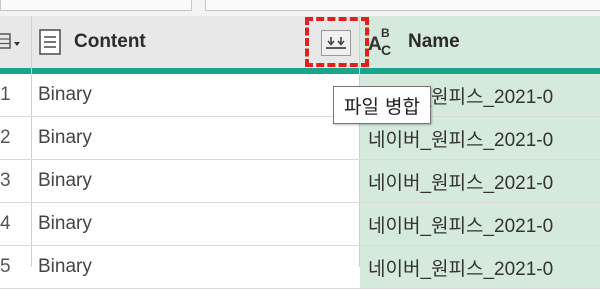 The image size is (600, 289). I want to click on table-row: 2 Binary 네이버_원피스_2021-0, so click(300, 138).